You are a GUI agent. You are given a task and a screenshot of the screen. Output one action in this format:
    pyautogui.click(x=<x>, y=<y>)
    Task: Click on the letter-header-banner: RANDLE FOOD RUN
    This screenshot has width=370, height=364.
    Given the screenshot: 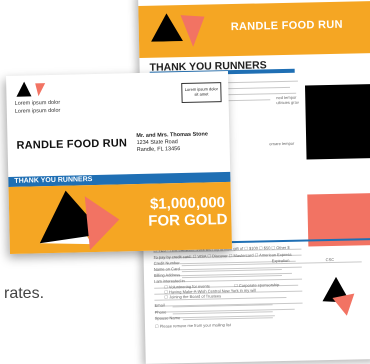 What is the action you would take?
    pyautogui.click(x=254, y=29)
    